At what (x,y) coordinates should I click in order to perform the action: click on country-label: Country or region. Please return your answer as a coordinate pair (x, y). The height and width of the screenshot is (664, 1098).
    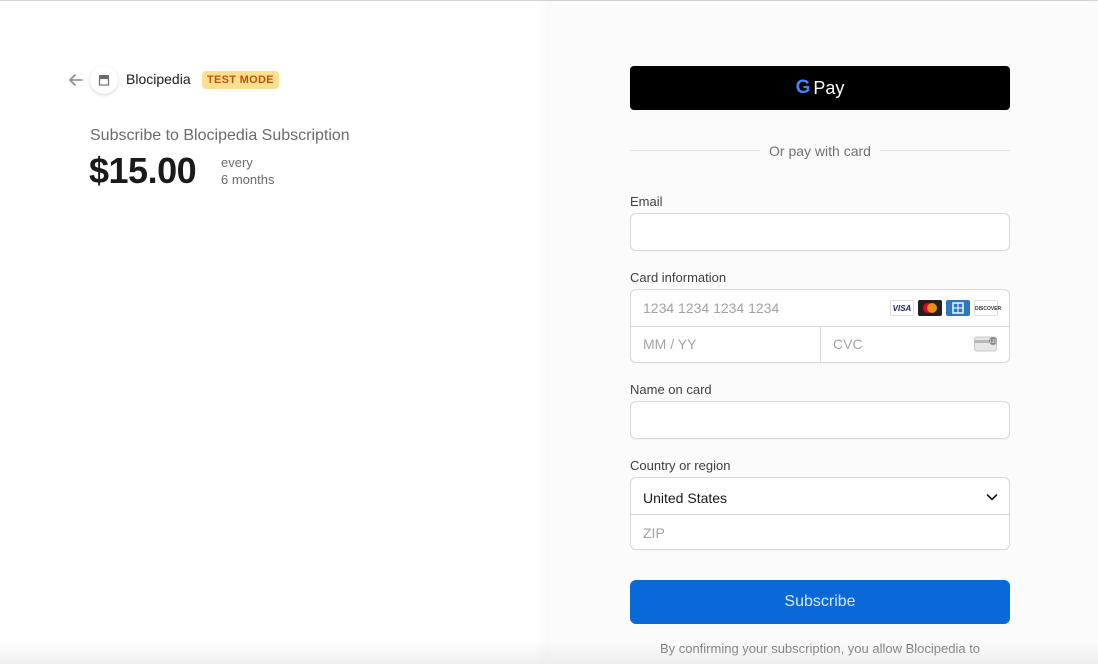
    Looking at the image, I should click on (680, 465).